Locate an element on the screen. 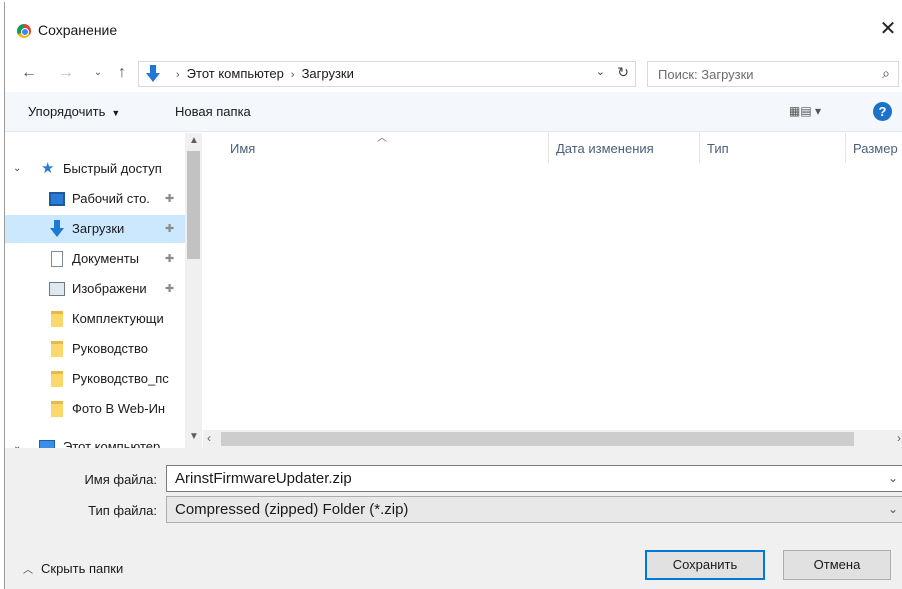 Image resolution: width=902 pixels, height=589 pixels. desktop-icon is located at coordinates (57, 199).